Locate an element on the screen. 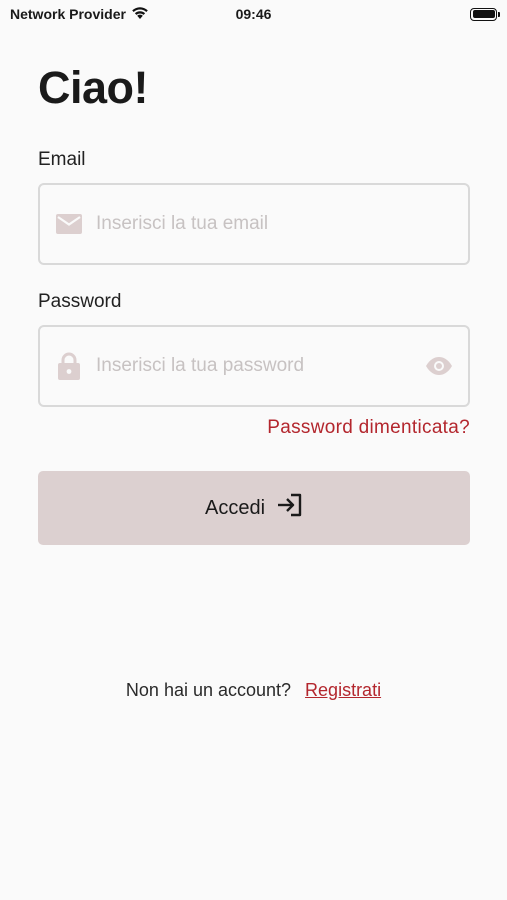 This screenshot has width=507, height=900. page-title: Ciao! is located at coordinates (93, 87).